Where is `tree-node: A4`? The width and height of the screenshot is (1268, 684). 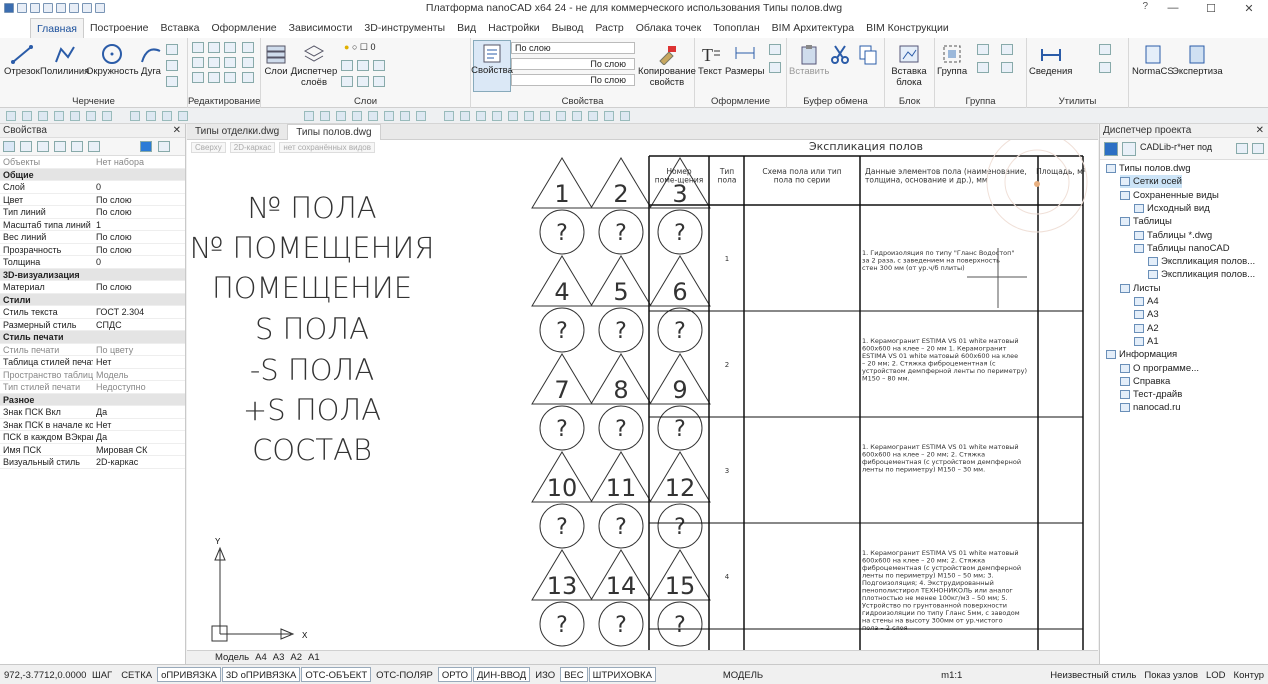 tree-node: A4 is located at coordinates (1146, 301).